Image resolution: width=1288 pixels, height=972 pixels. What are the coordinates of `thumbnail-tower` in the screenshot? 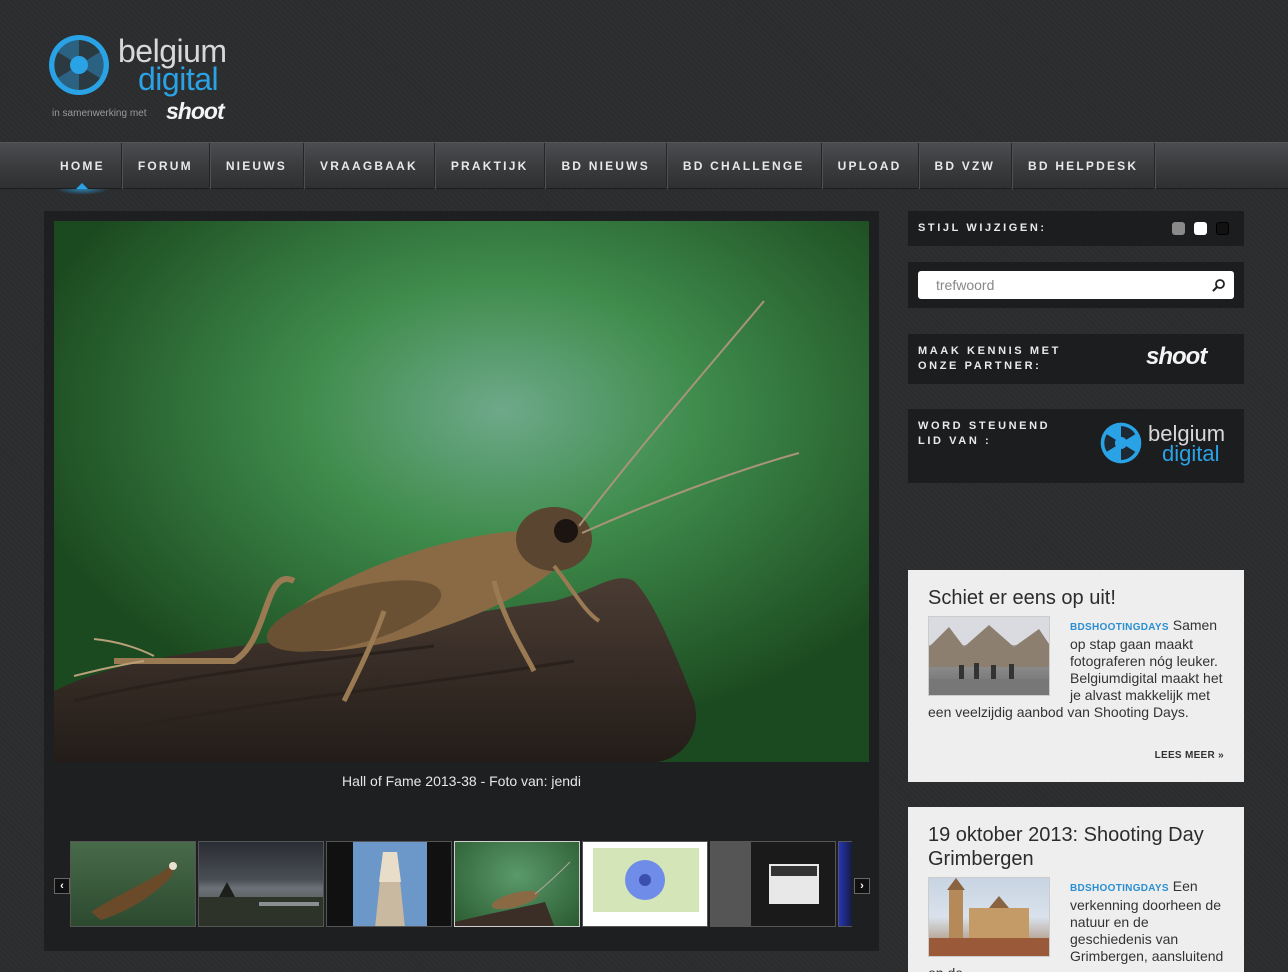 It's located at (389, 884).